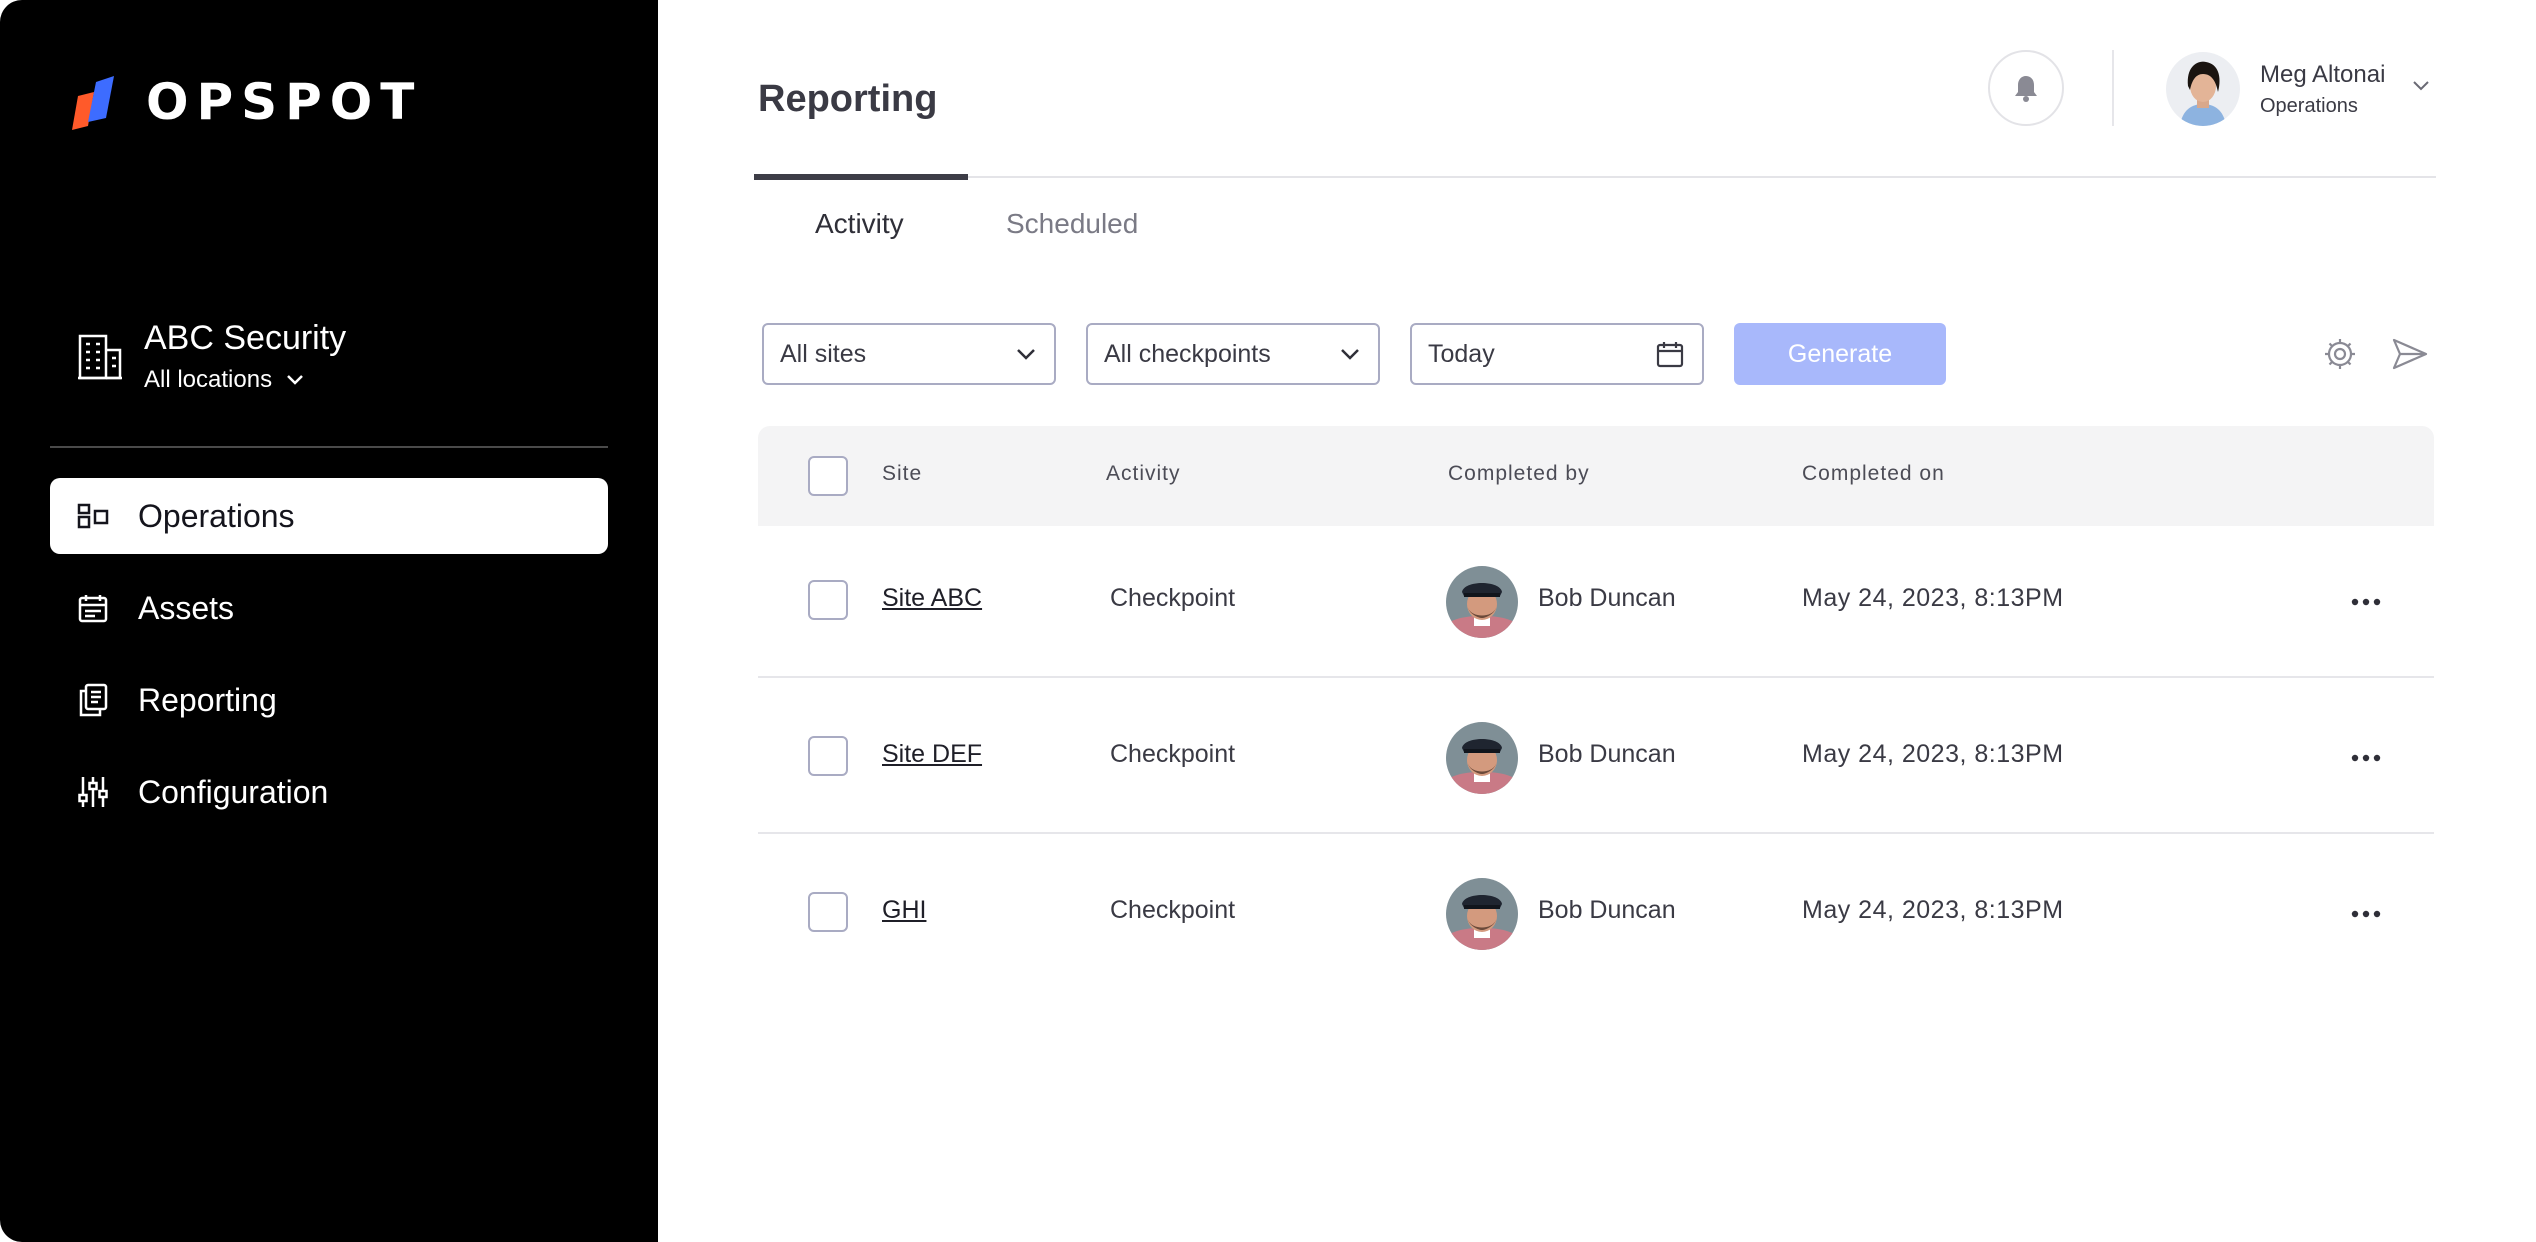  I want to click on sidebar-item-label: Reporting, so click(207, 699).